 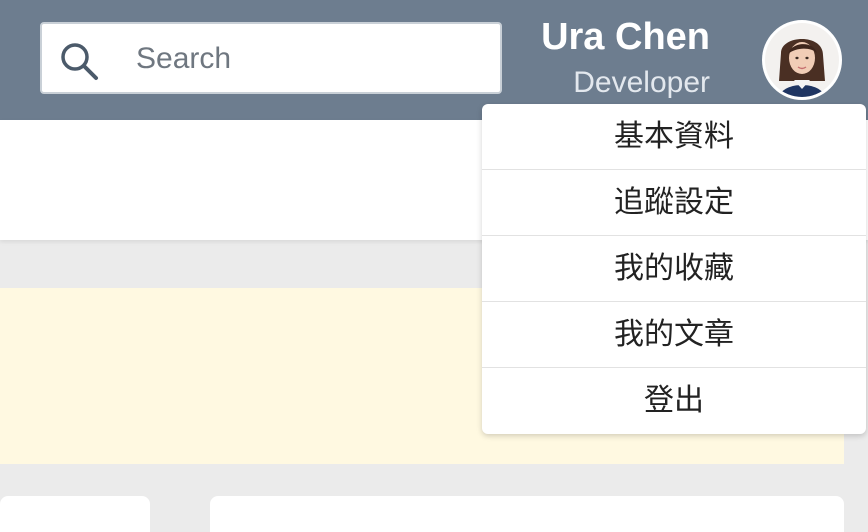 What do you see at coordinates (641, 82) in the screenshot?
I see `user-role: Developer` at bounding box center [641, 82].